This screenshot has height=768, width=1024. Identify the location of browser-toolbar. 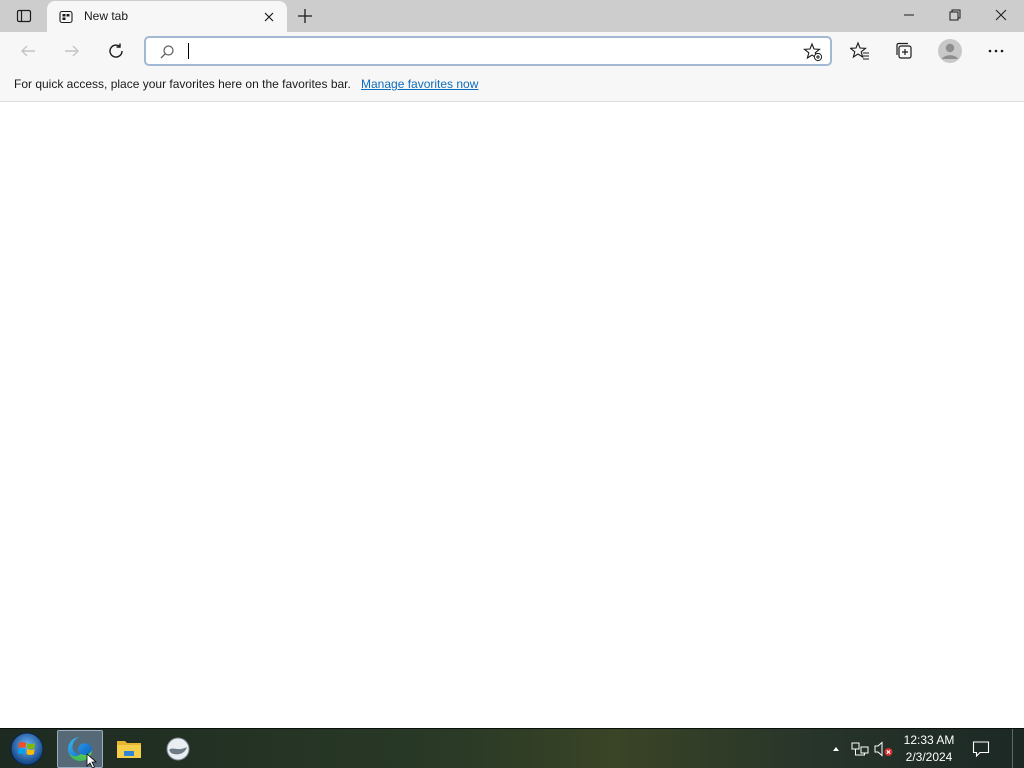
(512, 51).